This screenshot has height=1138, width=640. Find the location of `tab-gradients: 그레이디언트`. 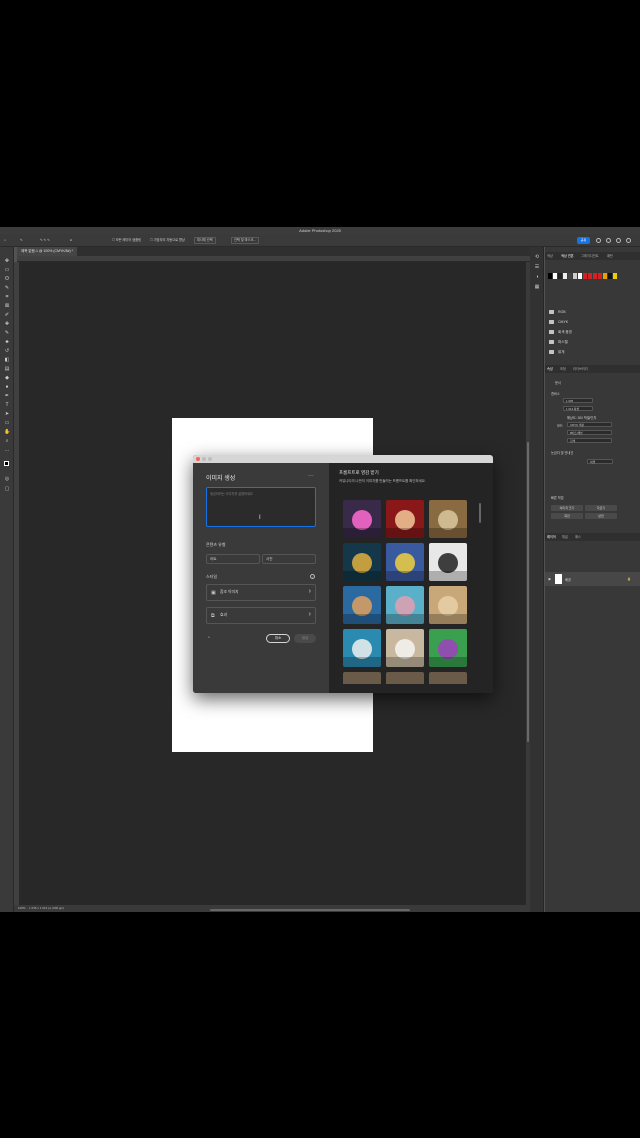

tab-gradients: 그레이디언트 is located at coordinates (590, 256).